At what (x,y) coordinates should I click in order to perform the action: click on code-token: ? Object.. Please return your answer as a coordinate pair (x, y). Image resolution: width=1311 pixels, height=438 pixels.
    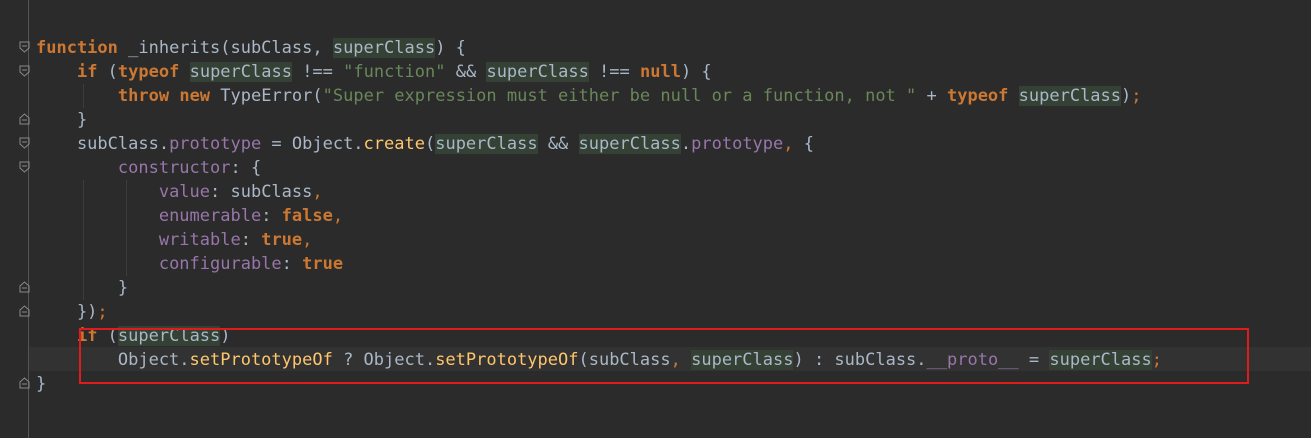
    Looking at the image, I should click on (384, 360).